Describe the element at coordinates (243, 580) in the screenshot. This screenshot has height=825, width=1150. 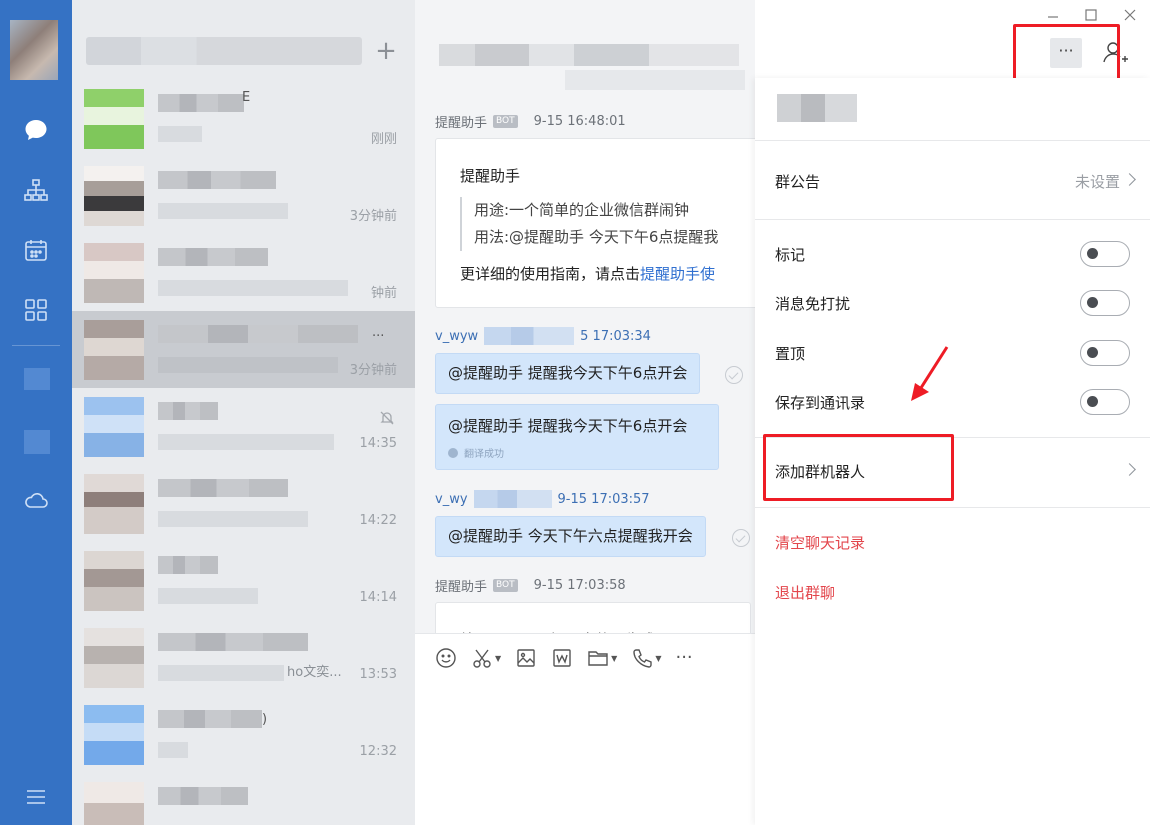
I see `conversation-item: 14:14` at that location.